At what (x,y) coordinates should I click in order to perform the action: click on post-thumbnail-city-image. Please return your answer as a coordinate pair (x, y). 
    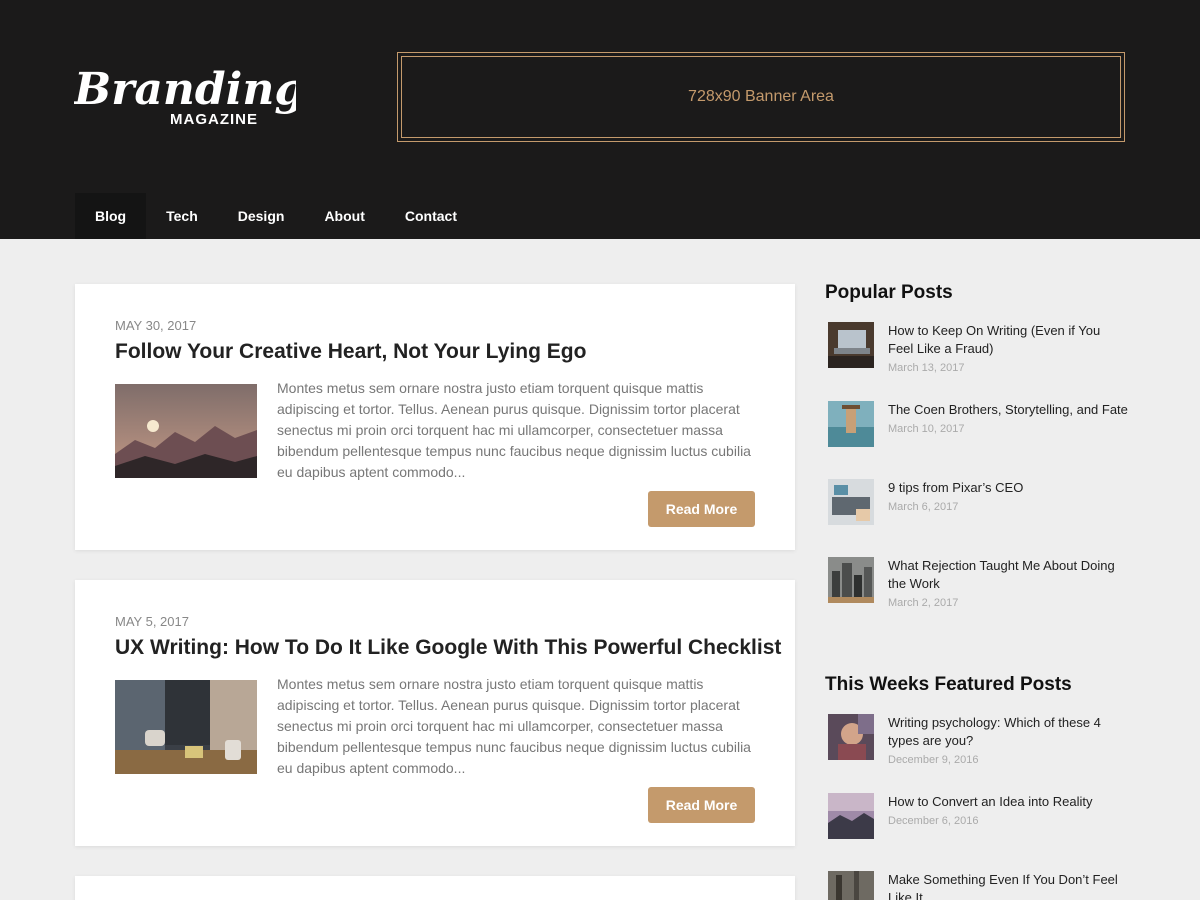
    Looking at the image, I should click on (851, 580).